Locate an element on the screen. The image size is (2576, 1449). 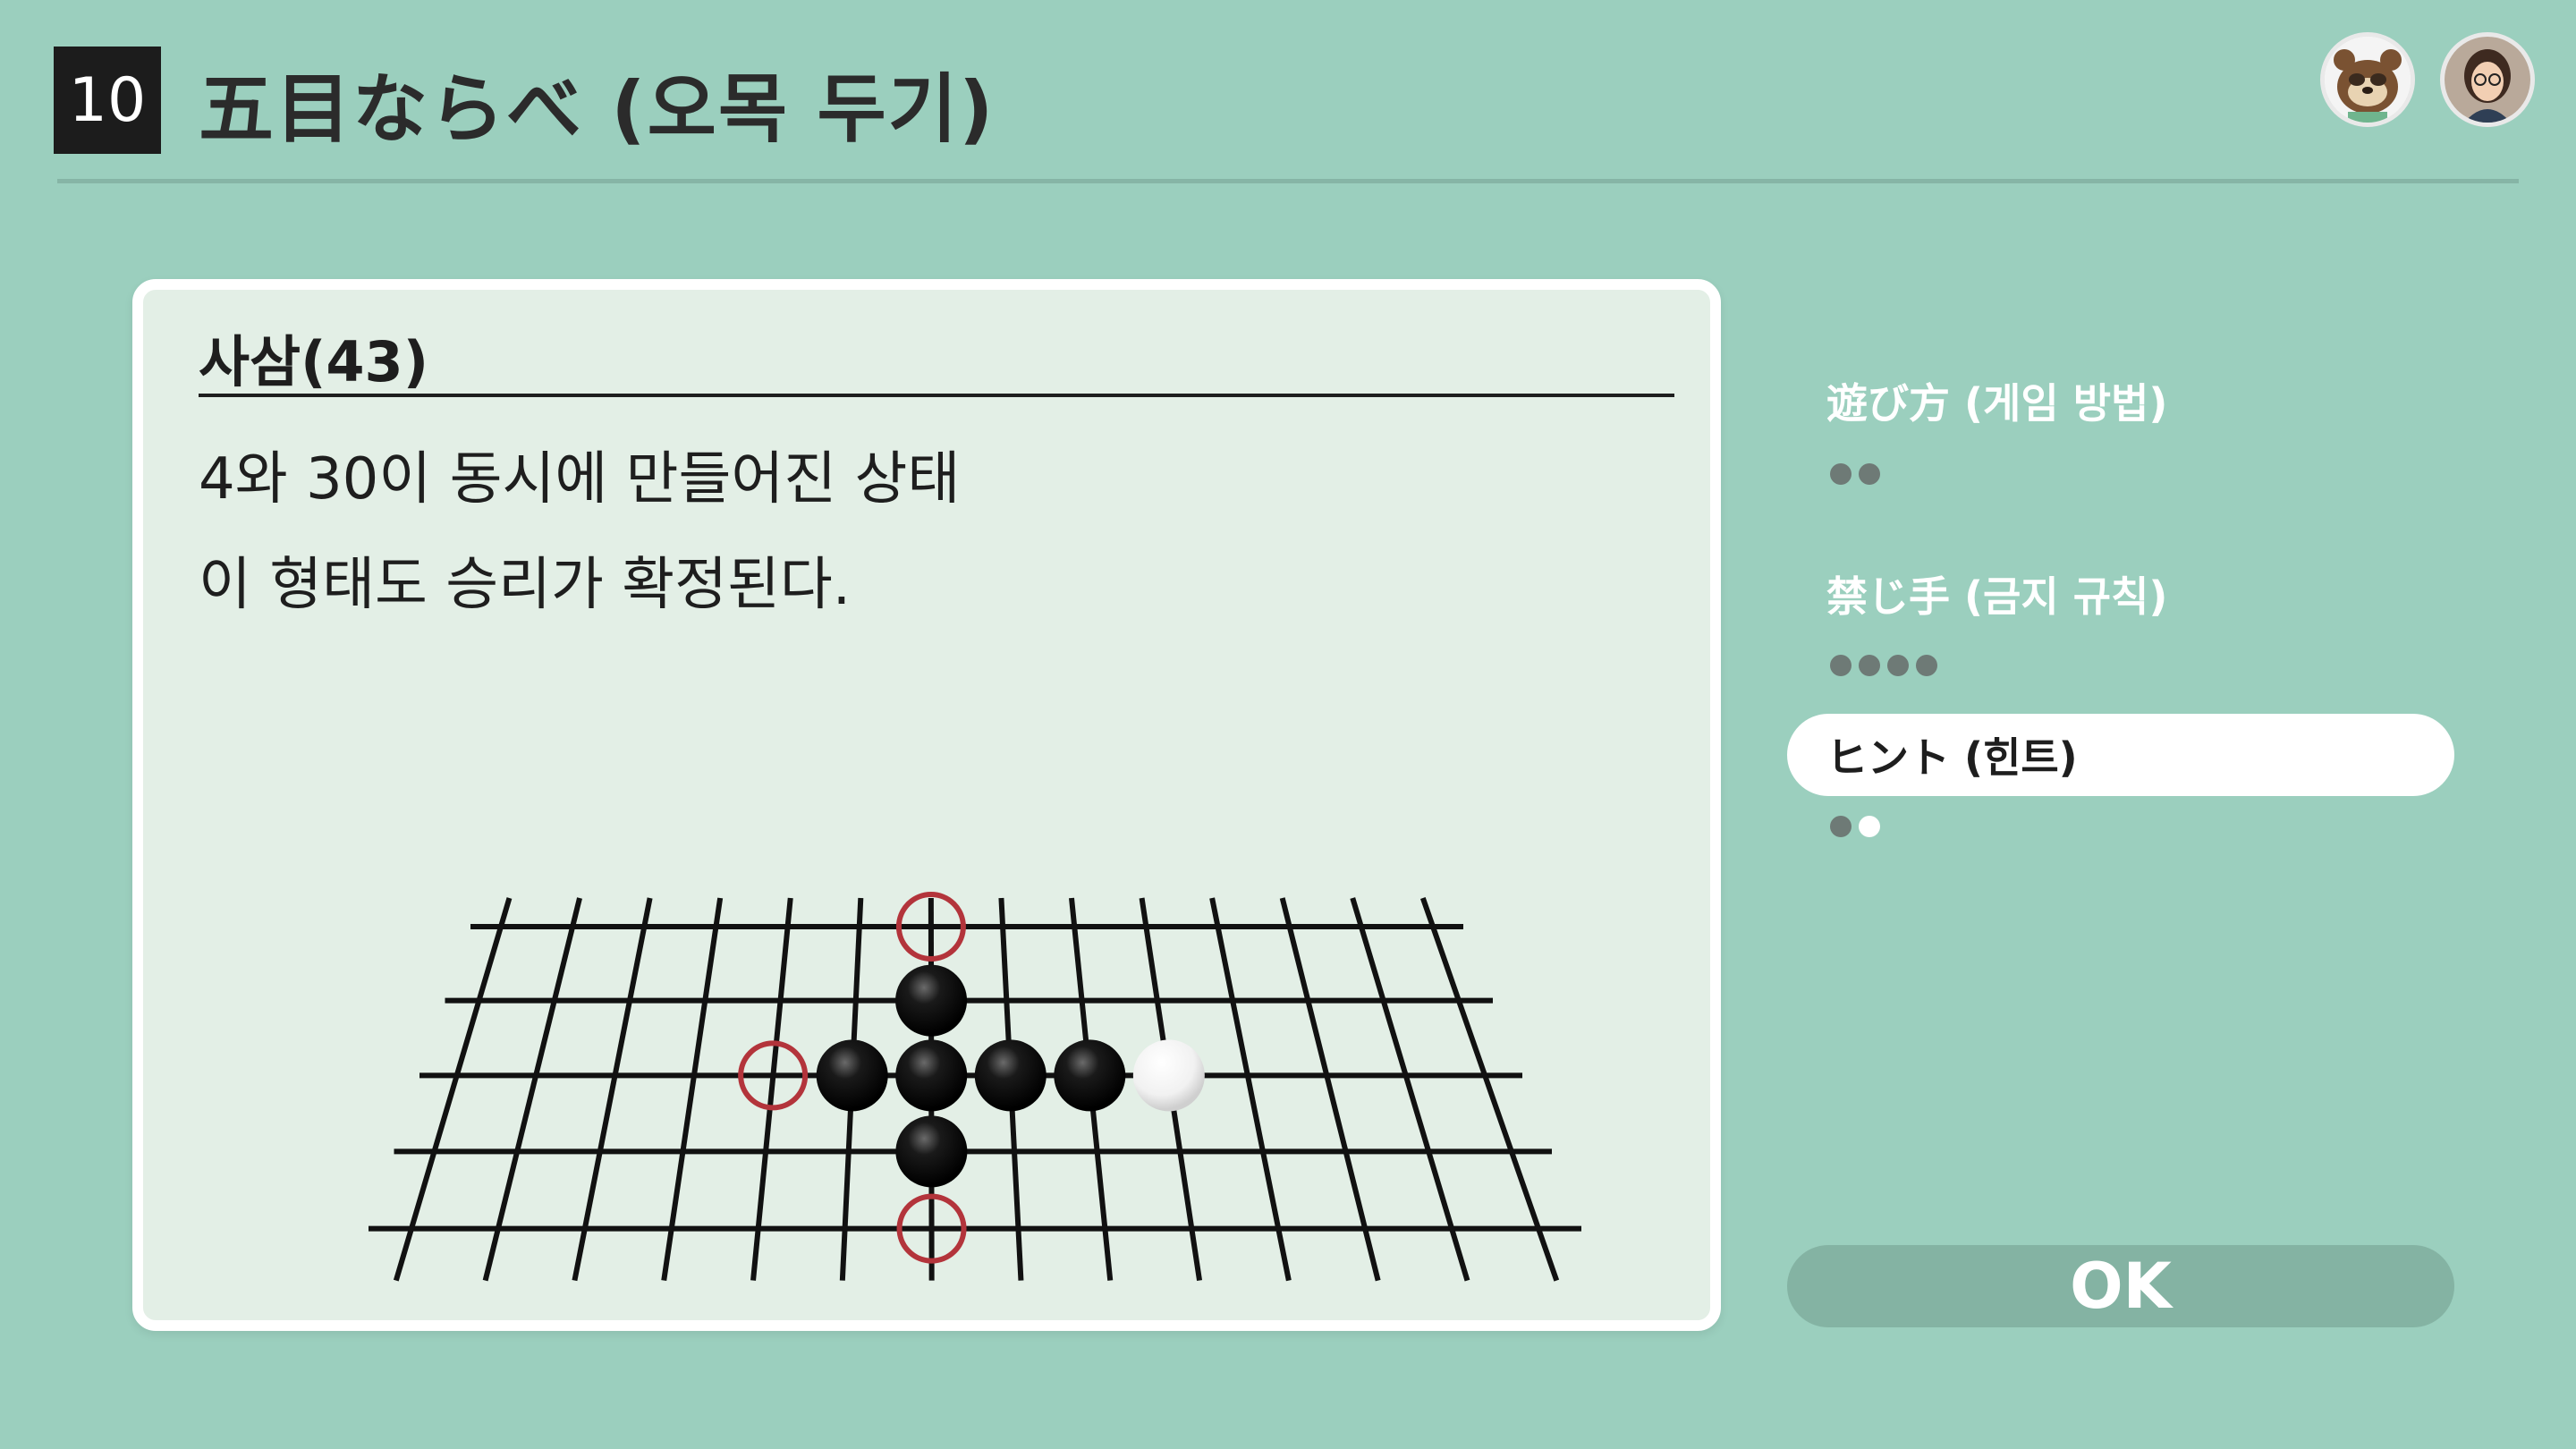
menu-item-how-to-play: 遊び方 (게임 방법) is located at coordinates (2120, 401).